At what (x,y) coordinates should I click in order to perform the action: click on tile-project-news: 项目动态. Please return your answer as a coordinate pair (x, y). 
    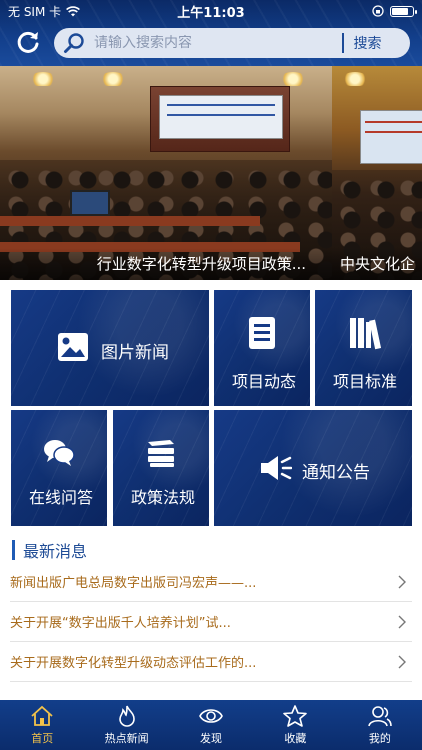
    Looking at the image, I should click on (262, 348).